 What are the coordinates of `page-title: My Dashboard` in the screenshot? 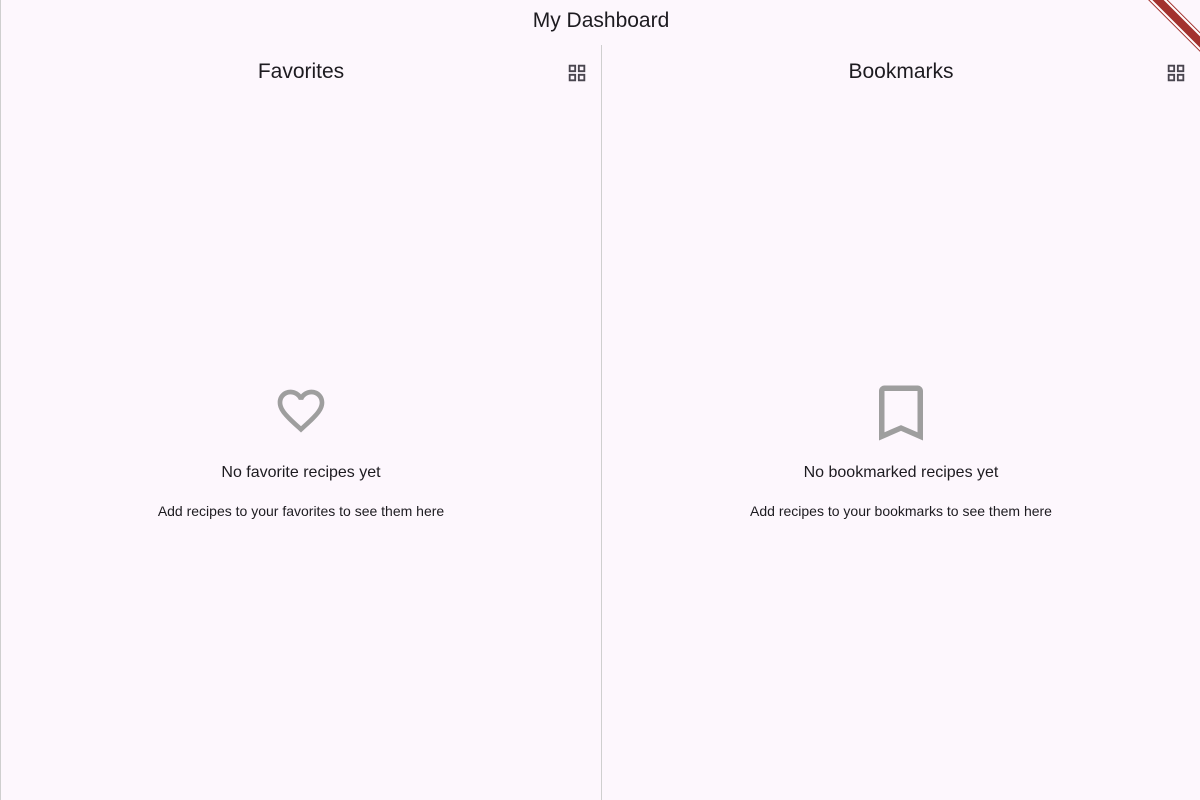 It's located at (601, 20).